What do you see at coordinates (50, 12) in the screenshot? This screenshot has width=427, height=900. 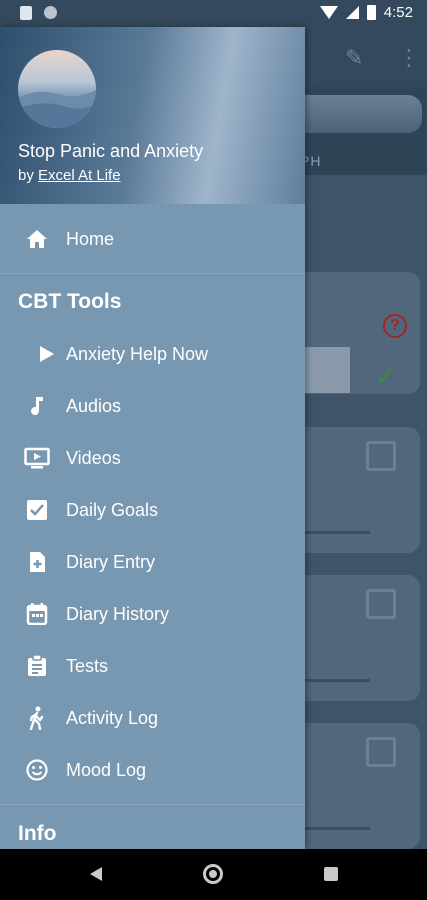 I see `notification-dot-icon` at bounding box center [50, 12].